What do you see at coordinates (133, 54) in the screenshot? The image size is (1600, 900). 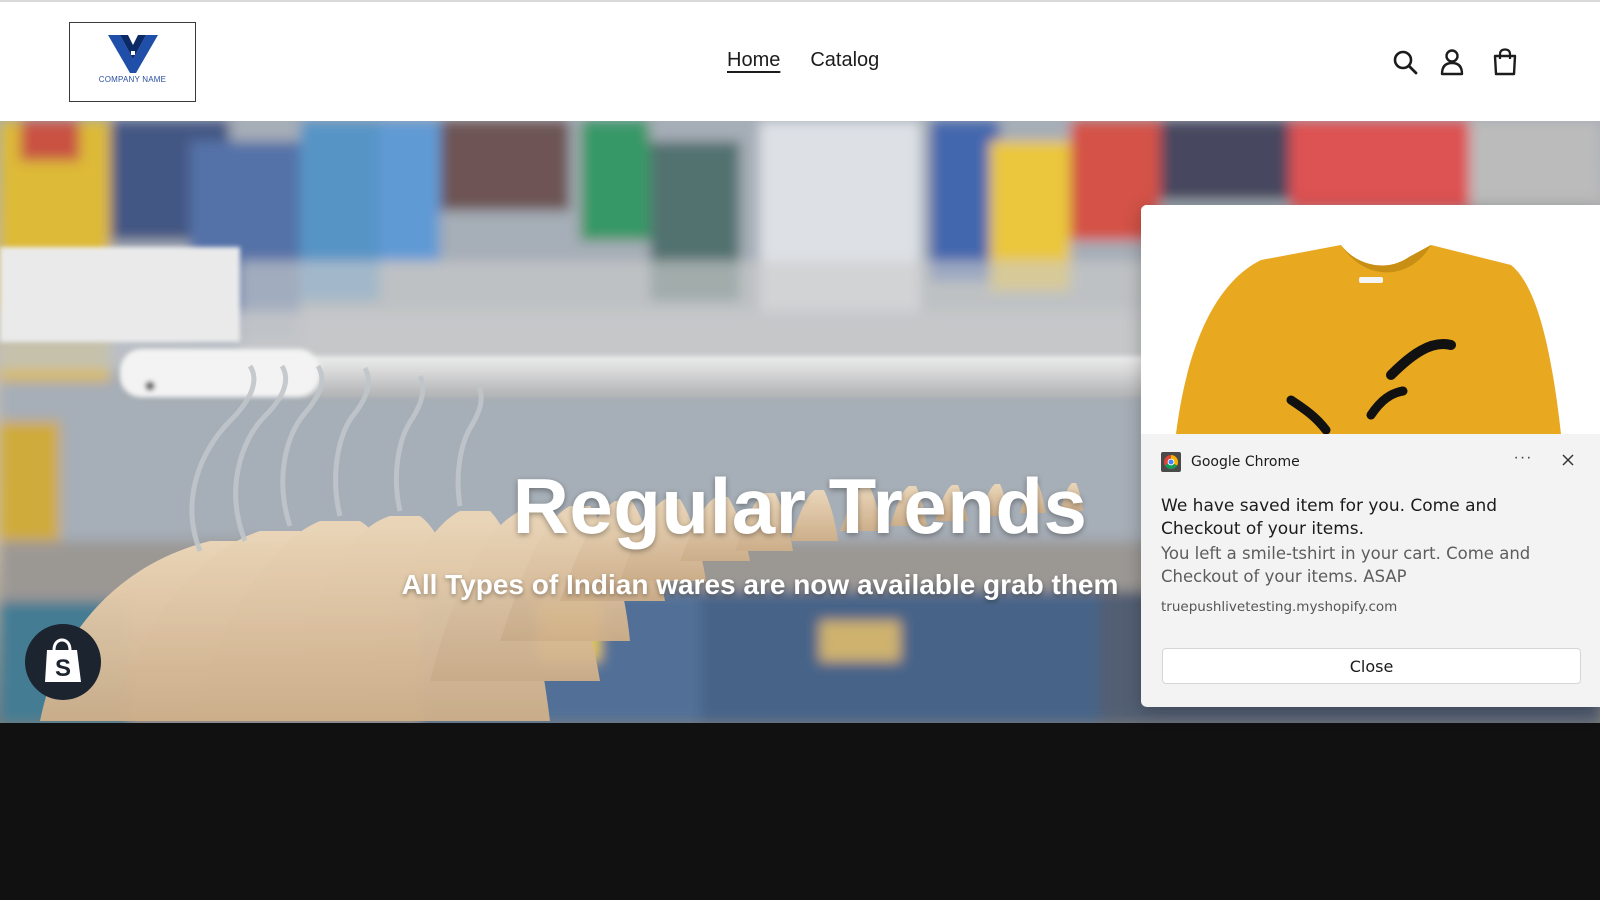 I see `logo-mark-icon` at bounding box center [133, 54].